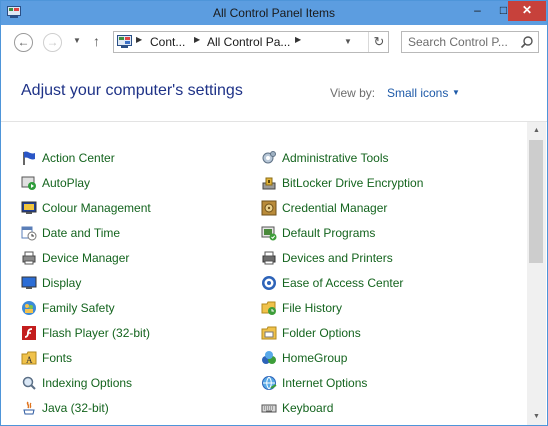  What do you see at coordinates (536, 273) in the screenshot?
I see `vertical-scrollbar: ▲ ▼` at bounding box center [536, 273].